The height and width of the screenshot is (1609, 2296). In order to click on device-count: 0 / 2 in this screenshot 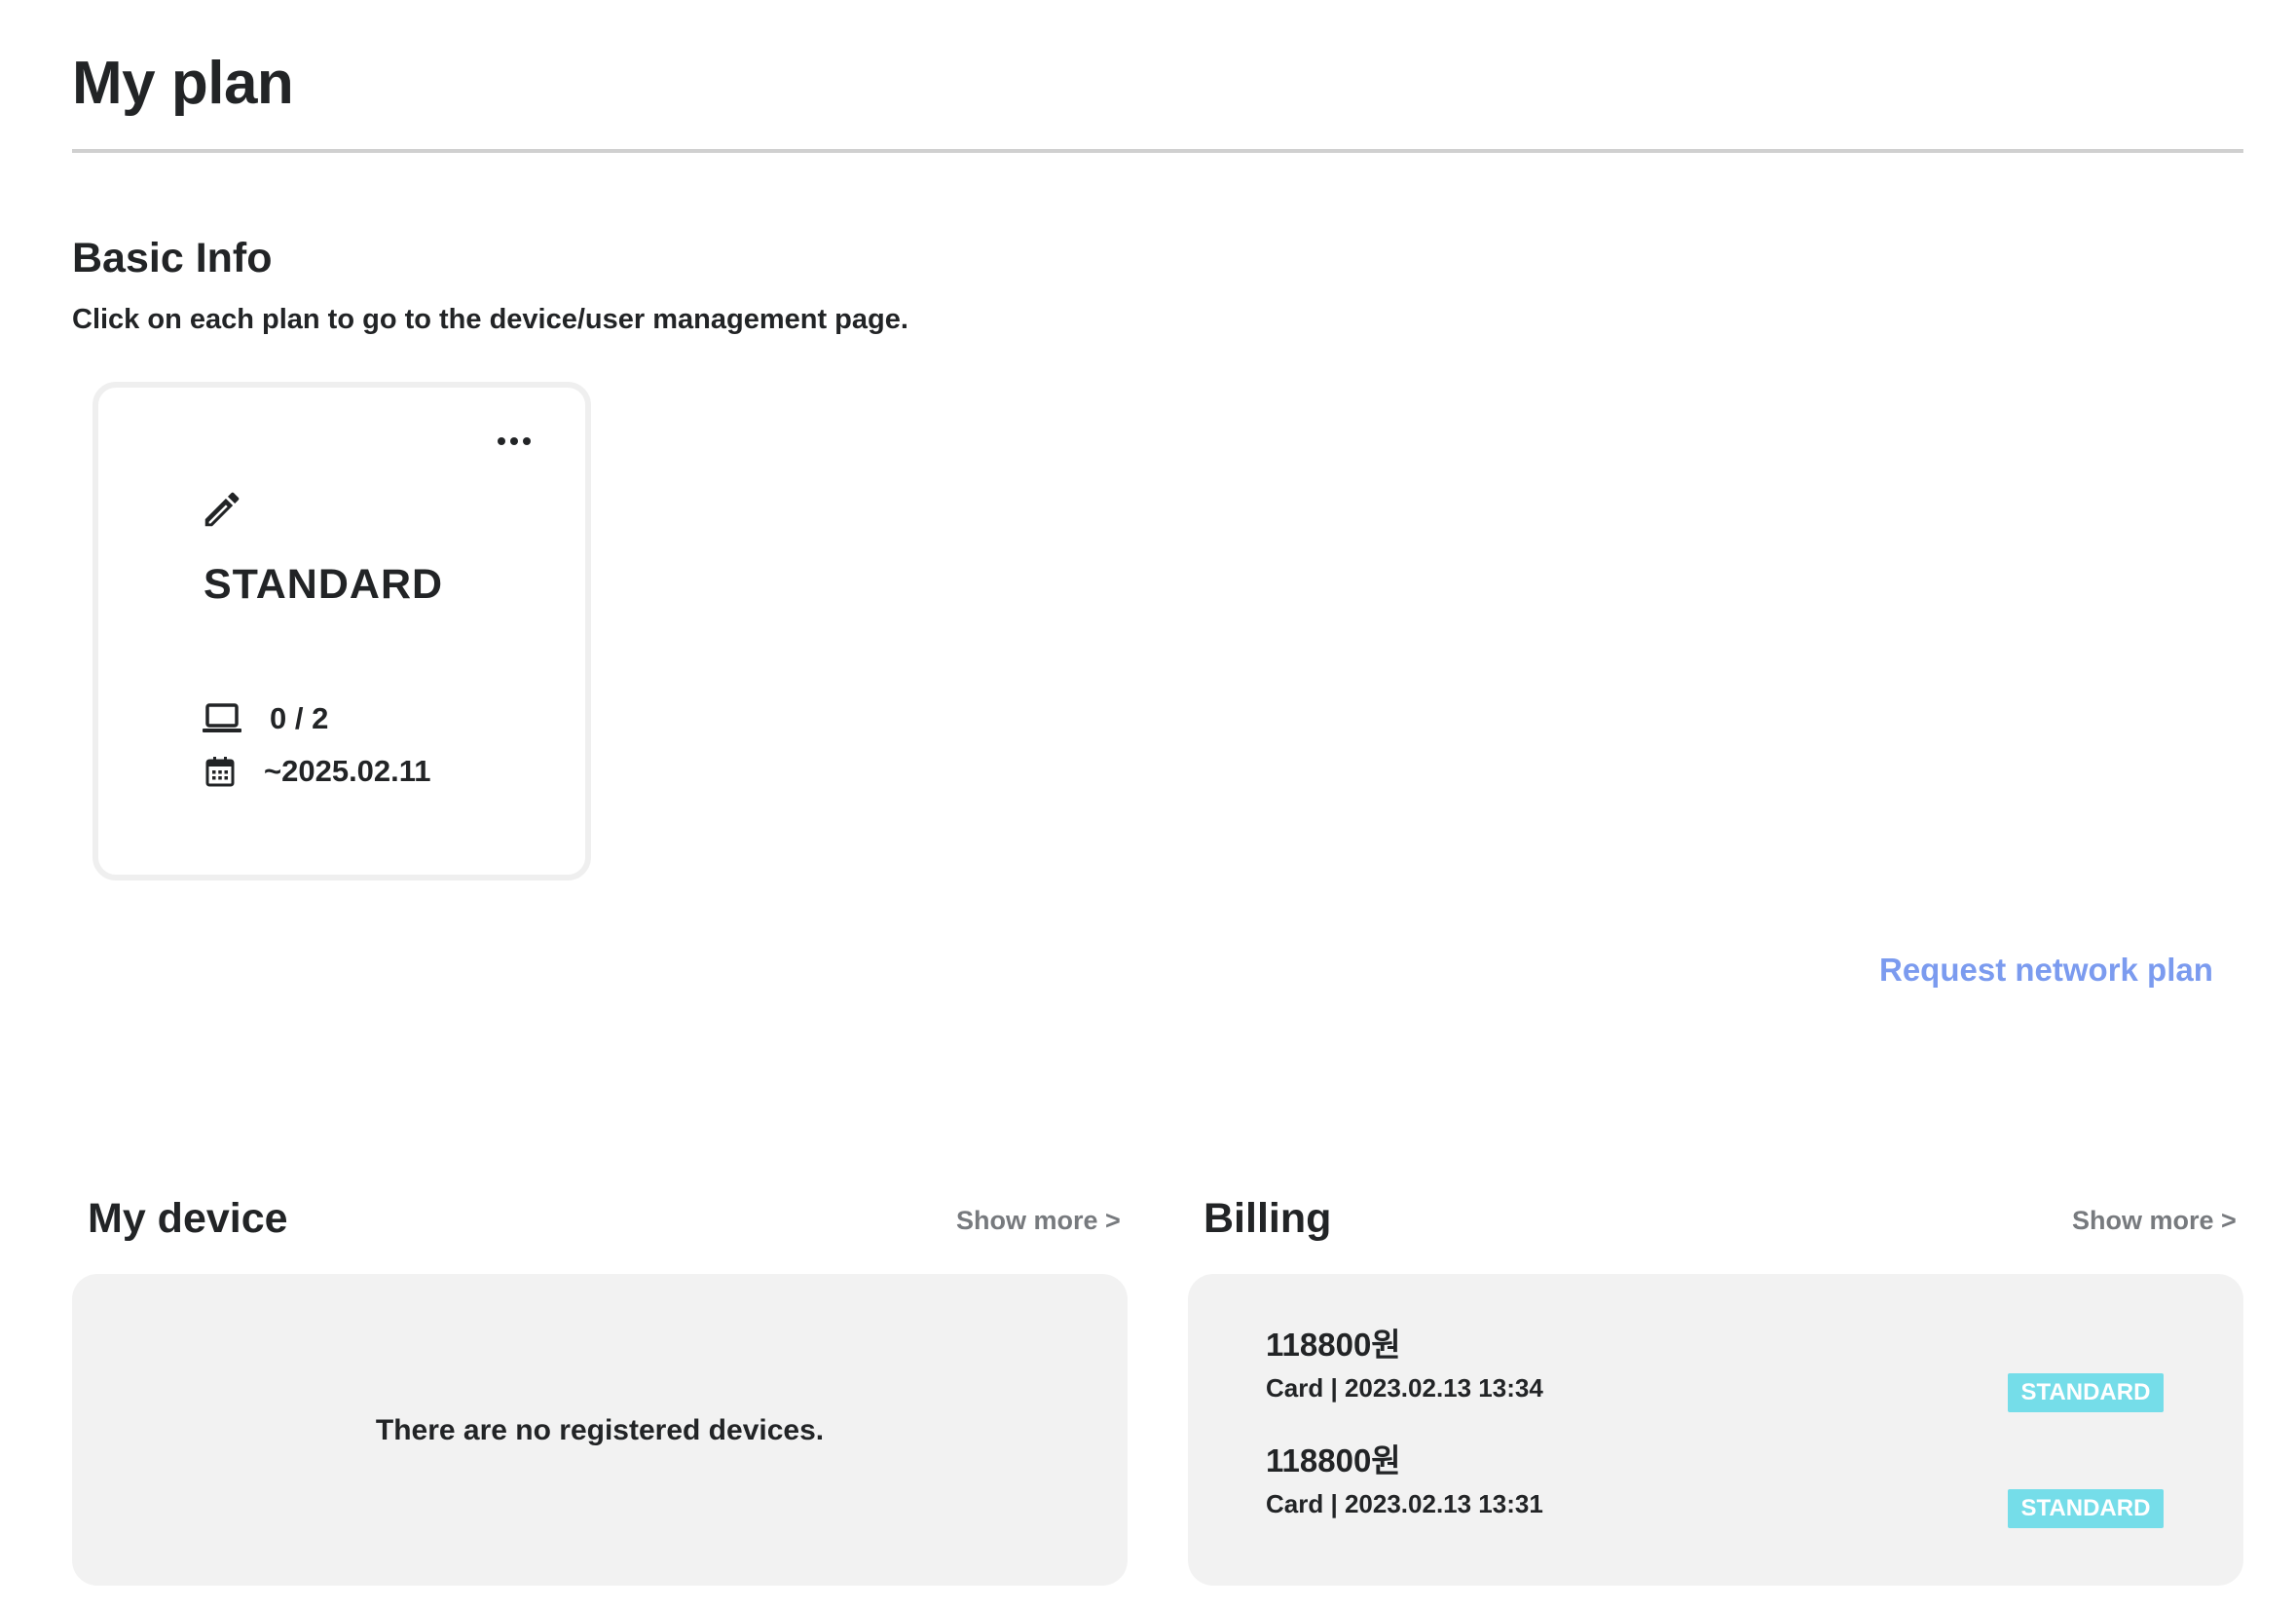, I will do `click(299, 718)`.